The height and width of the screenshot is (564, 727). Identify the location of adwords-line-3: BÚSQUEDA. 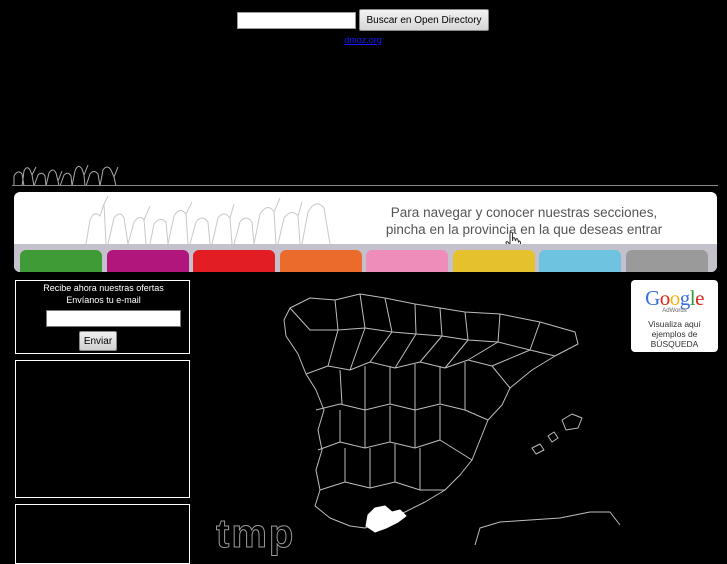
(674, 344).